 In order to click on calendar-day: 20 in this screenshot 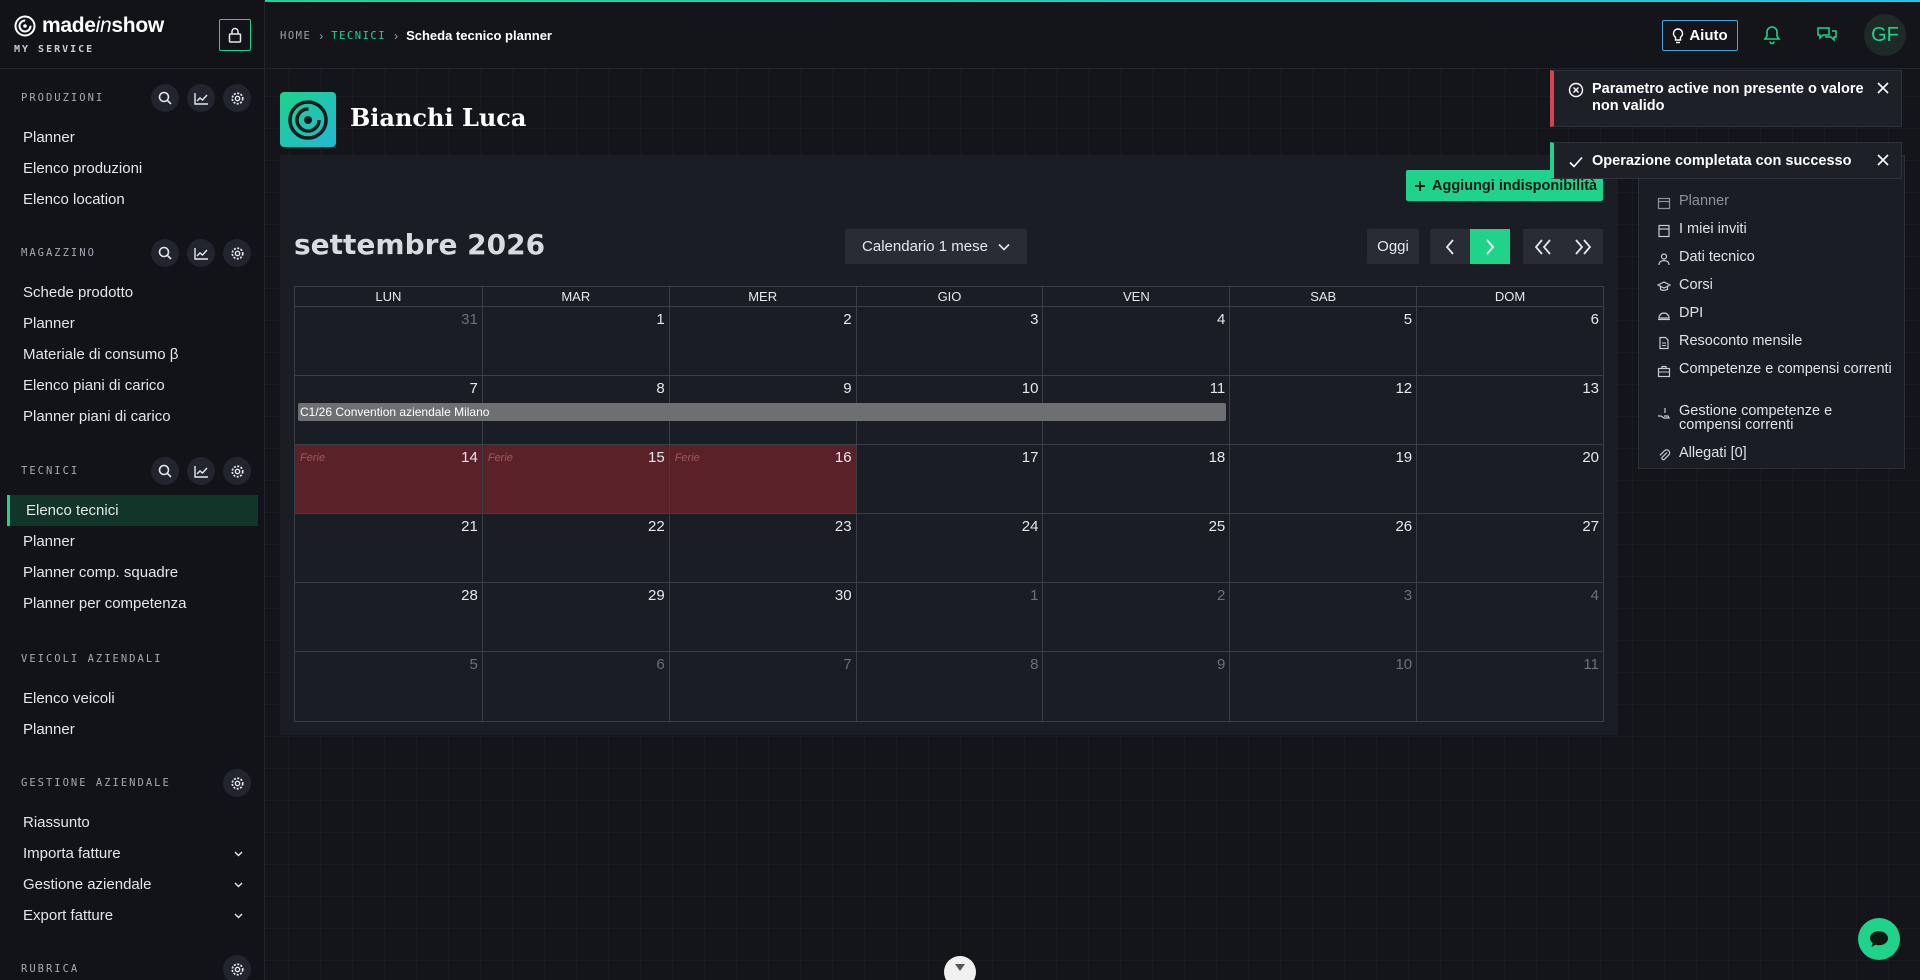, I will do `click(1509, 479)`.